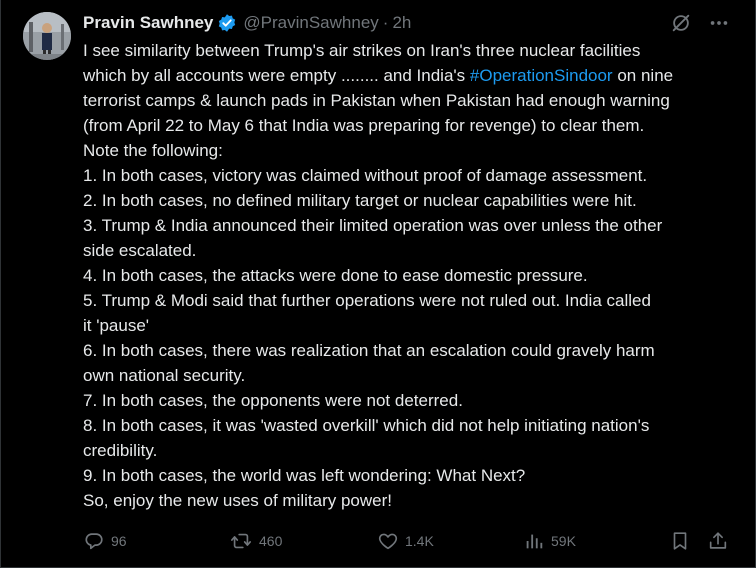 Image resolution: width=756 pixels, height=568 pixels. I want to click on views-count: 59K, so click(563, 541).